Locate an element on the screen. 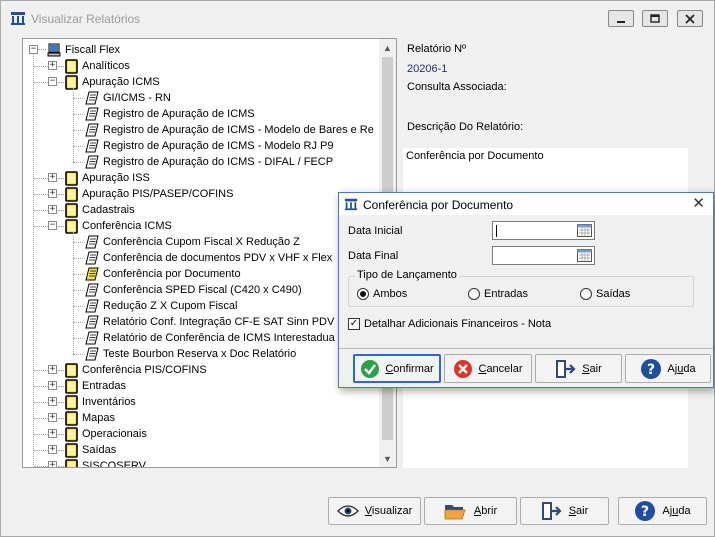 This screenshot has height=537, width=715. maximize-button is located at coordinates (655, 18).